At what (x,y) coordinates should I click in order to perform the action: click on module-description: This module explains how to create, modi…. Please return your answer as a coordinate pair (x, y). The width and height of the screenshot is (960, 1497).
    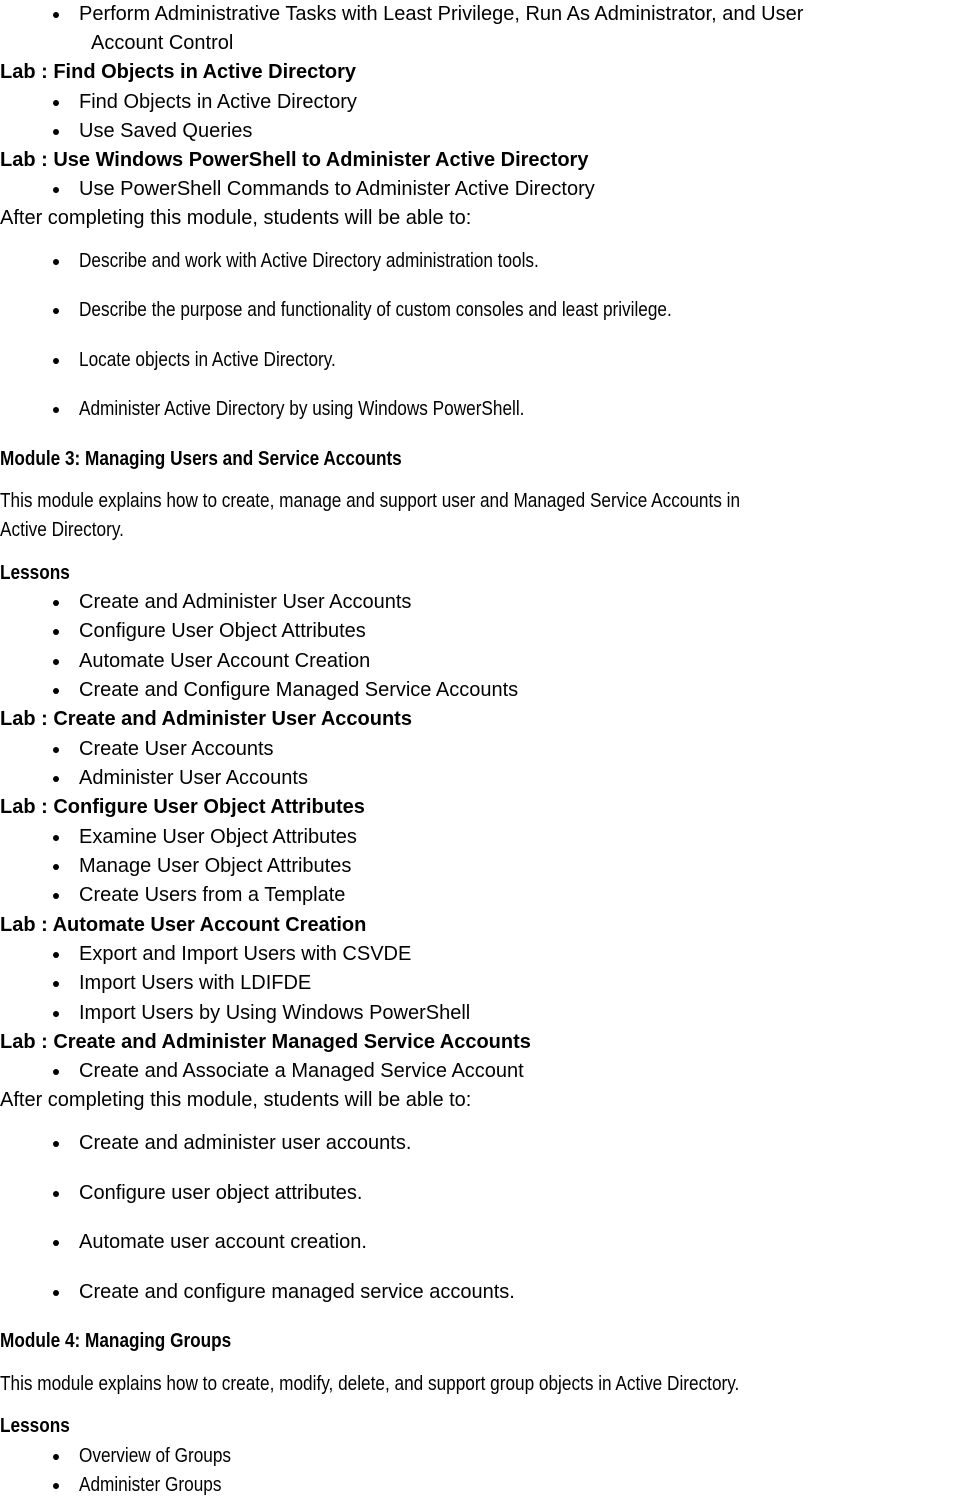
    Looking at the image, I should click on (370, 1384).